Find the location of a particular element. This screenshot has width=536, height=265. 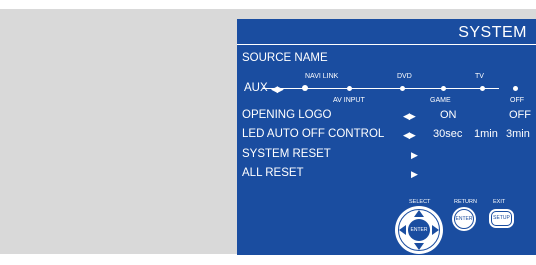

title-divider is located at coordinates (386, 44).